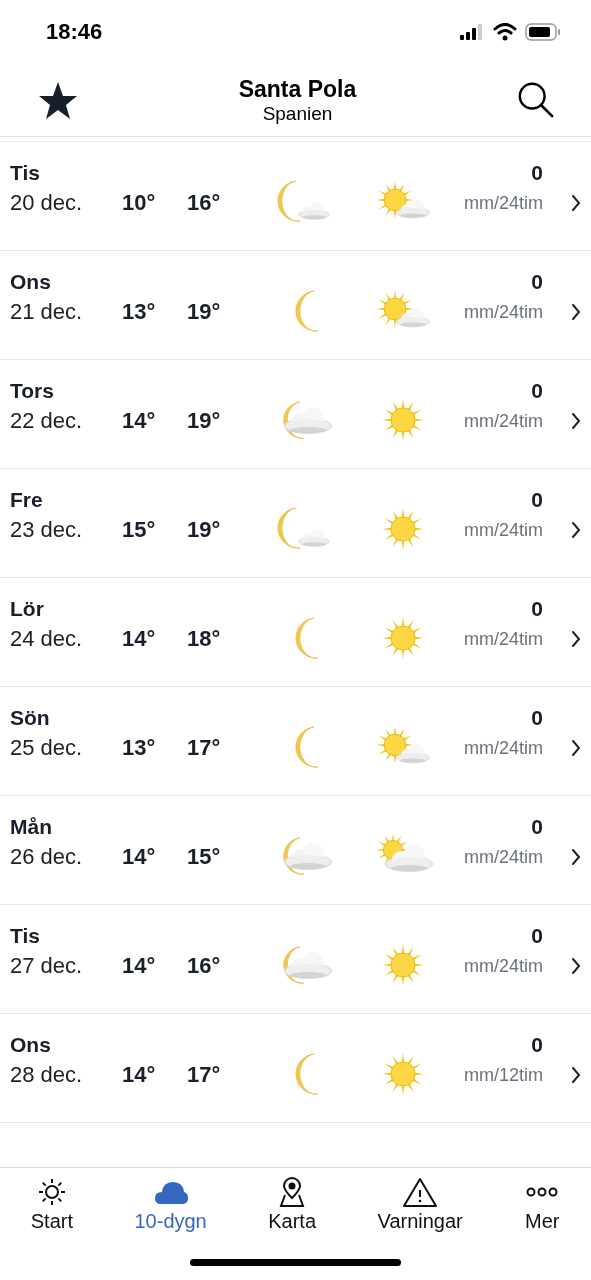 This screenshot has width=591, height=1280. I want to click on tab: 10-dygn, so click(170, 1204).